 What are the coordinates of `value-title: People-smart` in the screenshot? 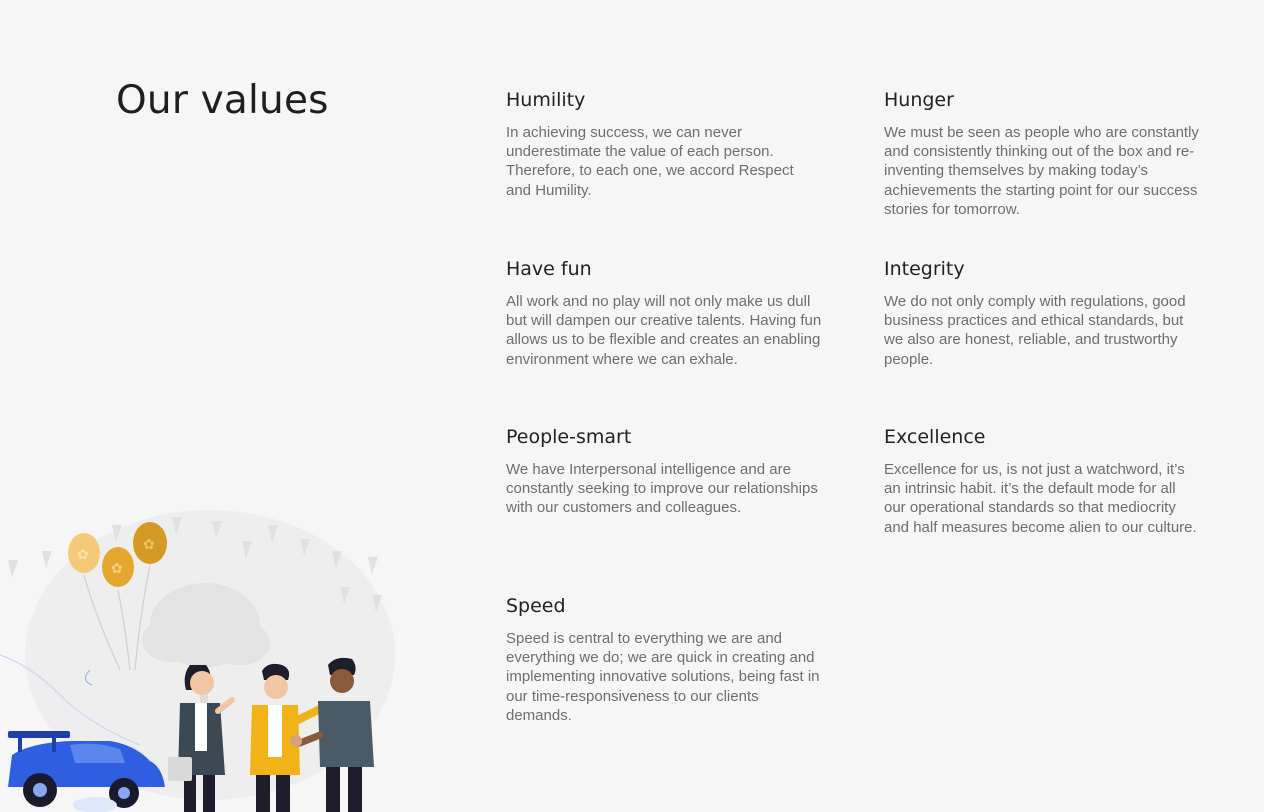 It's located at (569, 437).